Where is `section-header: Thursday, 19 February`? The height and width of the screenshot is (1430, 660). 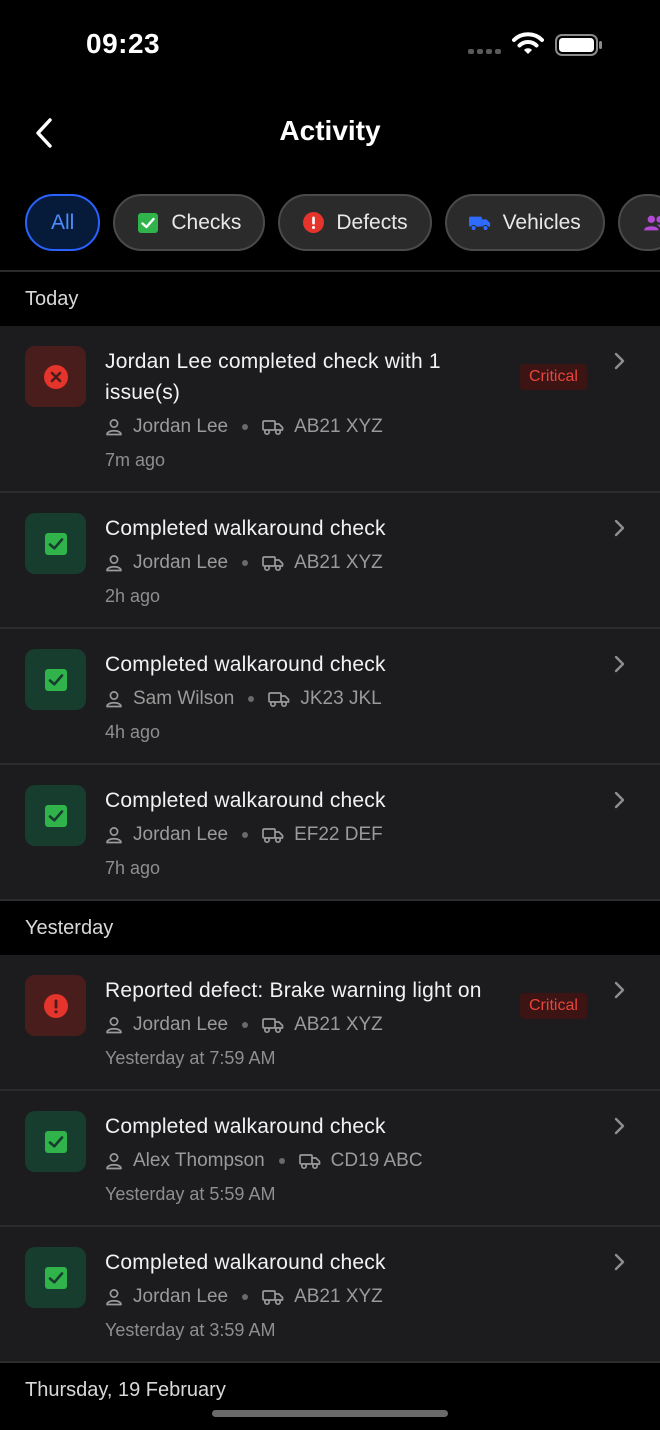
section-header: Thursday, 19 February is located at coordinates (330, 1390).